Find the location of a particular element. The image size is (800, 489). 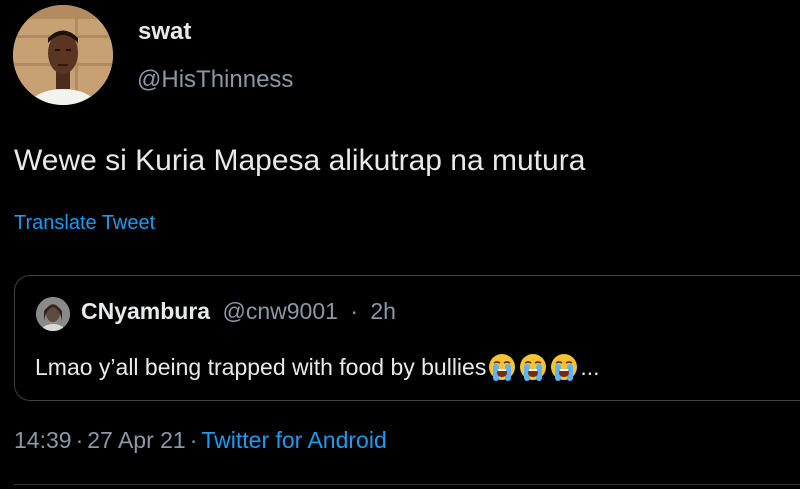

quoted-tweet-age: 2h is located at coordinates (383, 311).